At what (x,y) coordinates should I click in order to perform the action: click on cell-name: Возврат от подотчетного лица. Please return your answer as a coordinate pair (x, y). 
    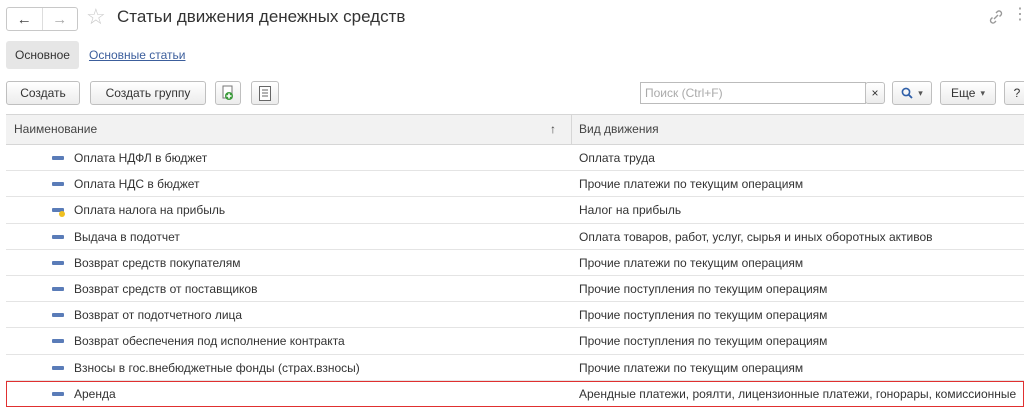
    Looking at the image, I should click on (158, 315).